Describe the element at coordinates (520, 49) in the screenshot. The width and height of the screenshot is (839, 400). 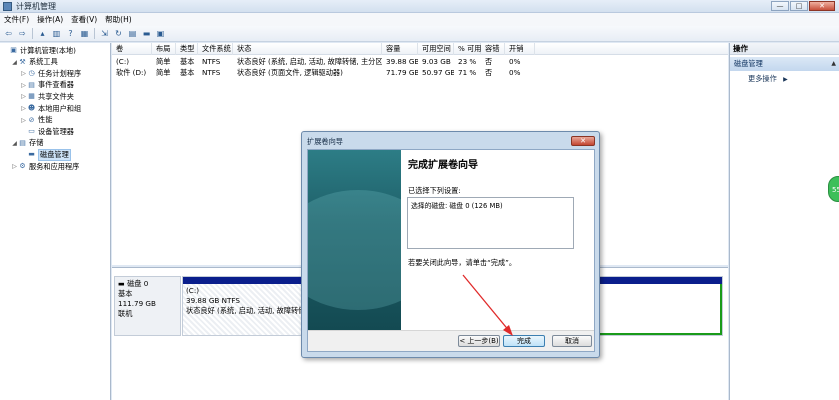
I see `column-header-overhead: 开销` at that location.